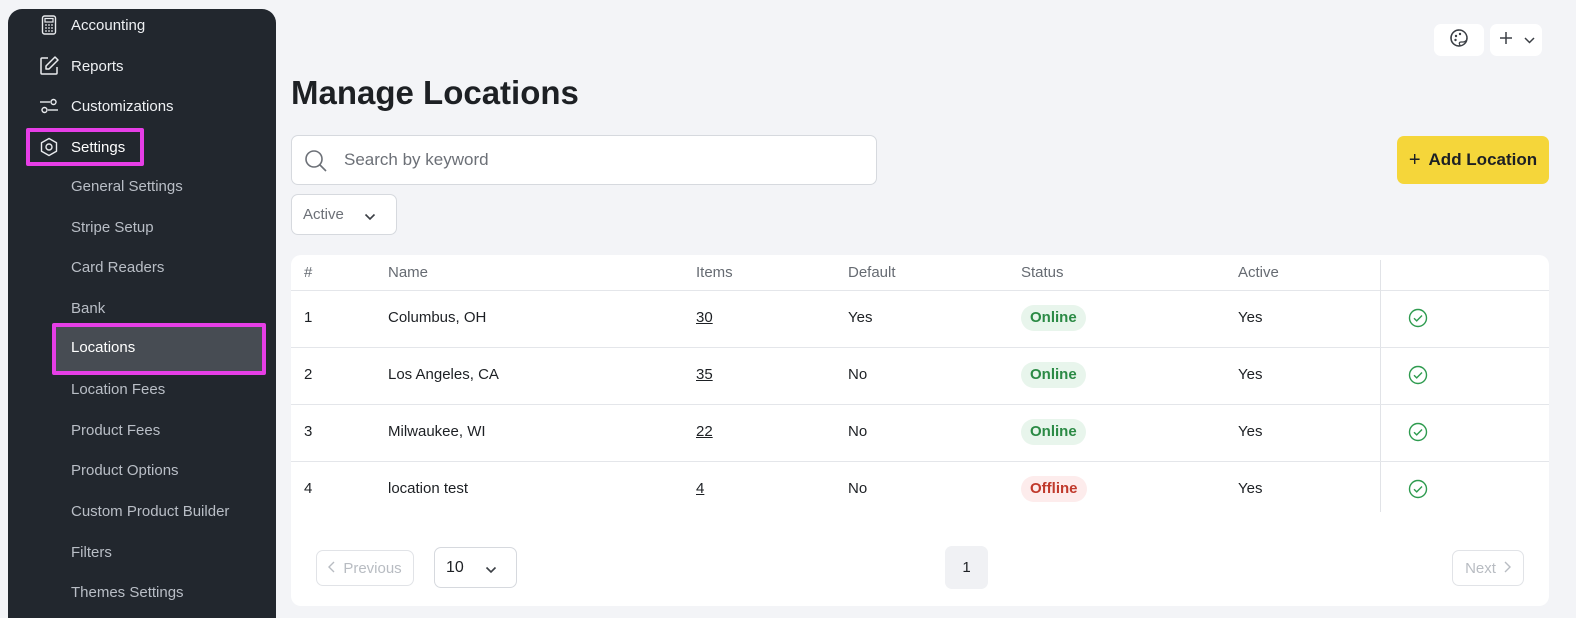  Describe the element at coordinates (127, 593) in the screenshot. I see `sidebar-subitem-themes-settings: Themes Settings` at that location.